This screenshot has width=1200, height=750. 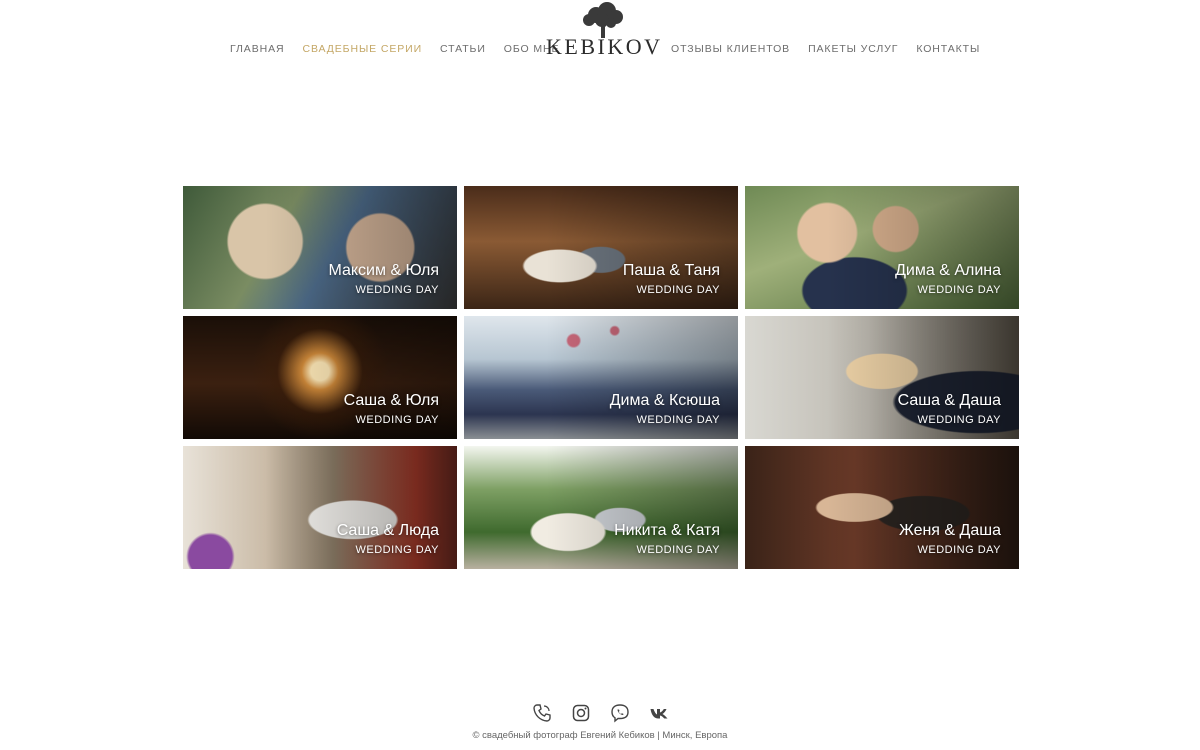 I want to click on tree-icon, so click(x=603, y=20).